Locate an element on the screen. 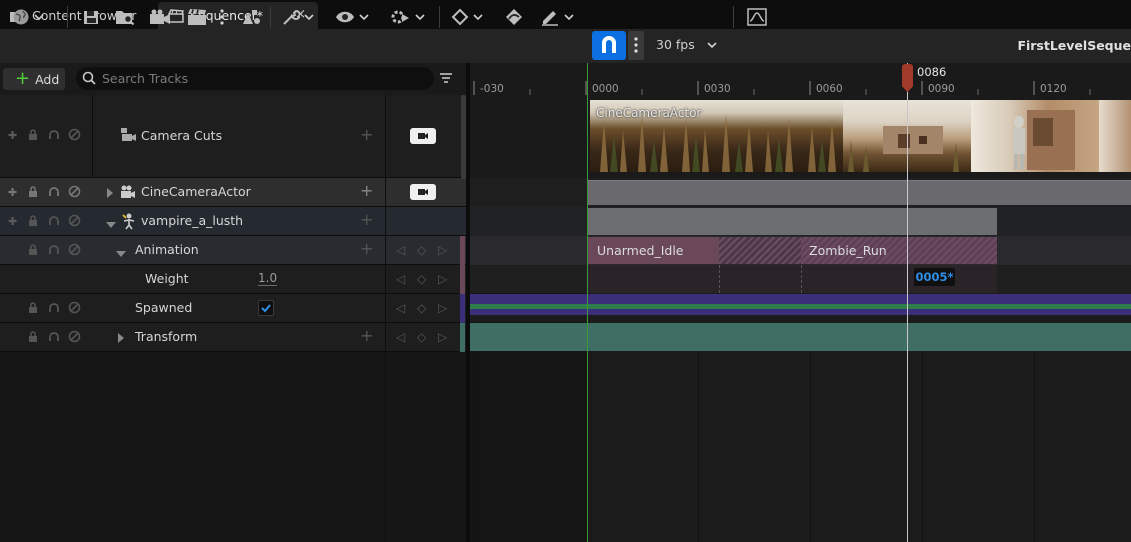 This screenshot has width=1131, height=542. sequence-title: FirstLevelSeque is located at coordinates (1074, 45).